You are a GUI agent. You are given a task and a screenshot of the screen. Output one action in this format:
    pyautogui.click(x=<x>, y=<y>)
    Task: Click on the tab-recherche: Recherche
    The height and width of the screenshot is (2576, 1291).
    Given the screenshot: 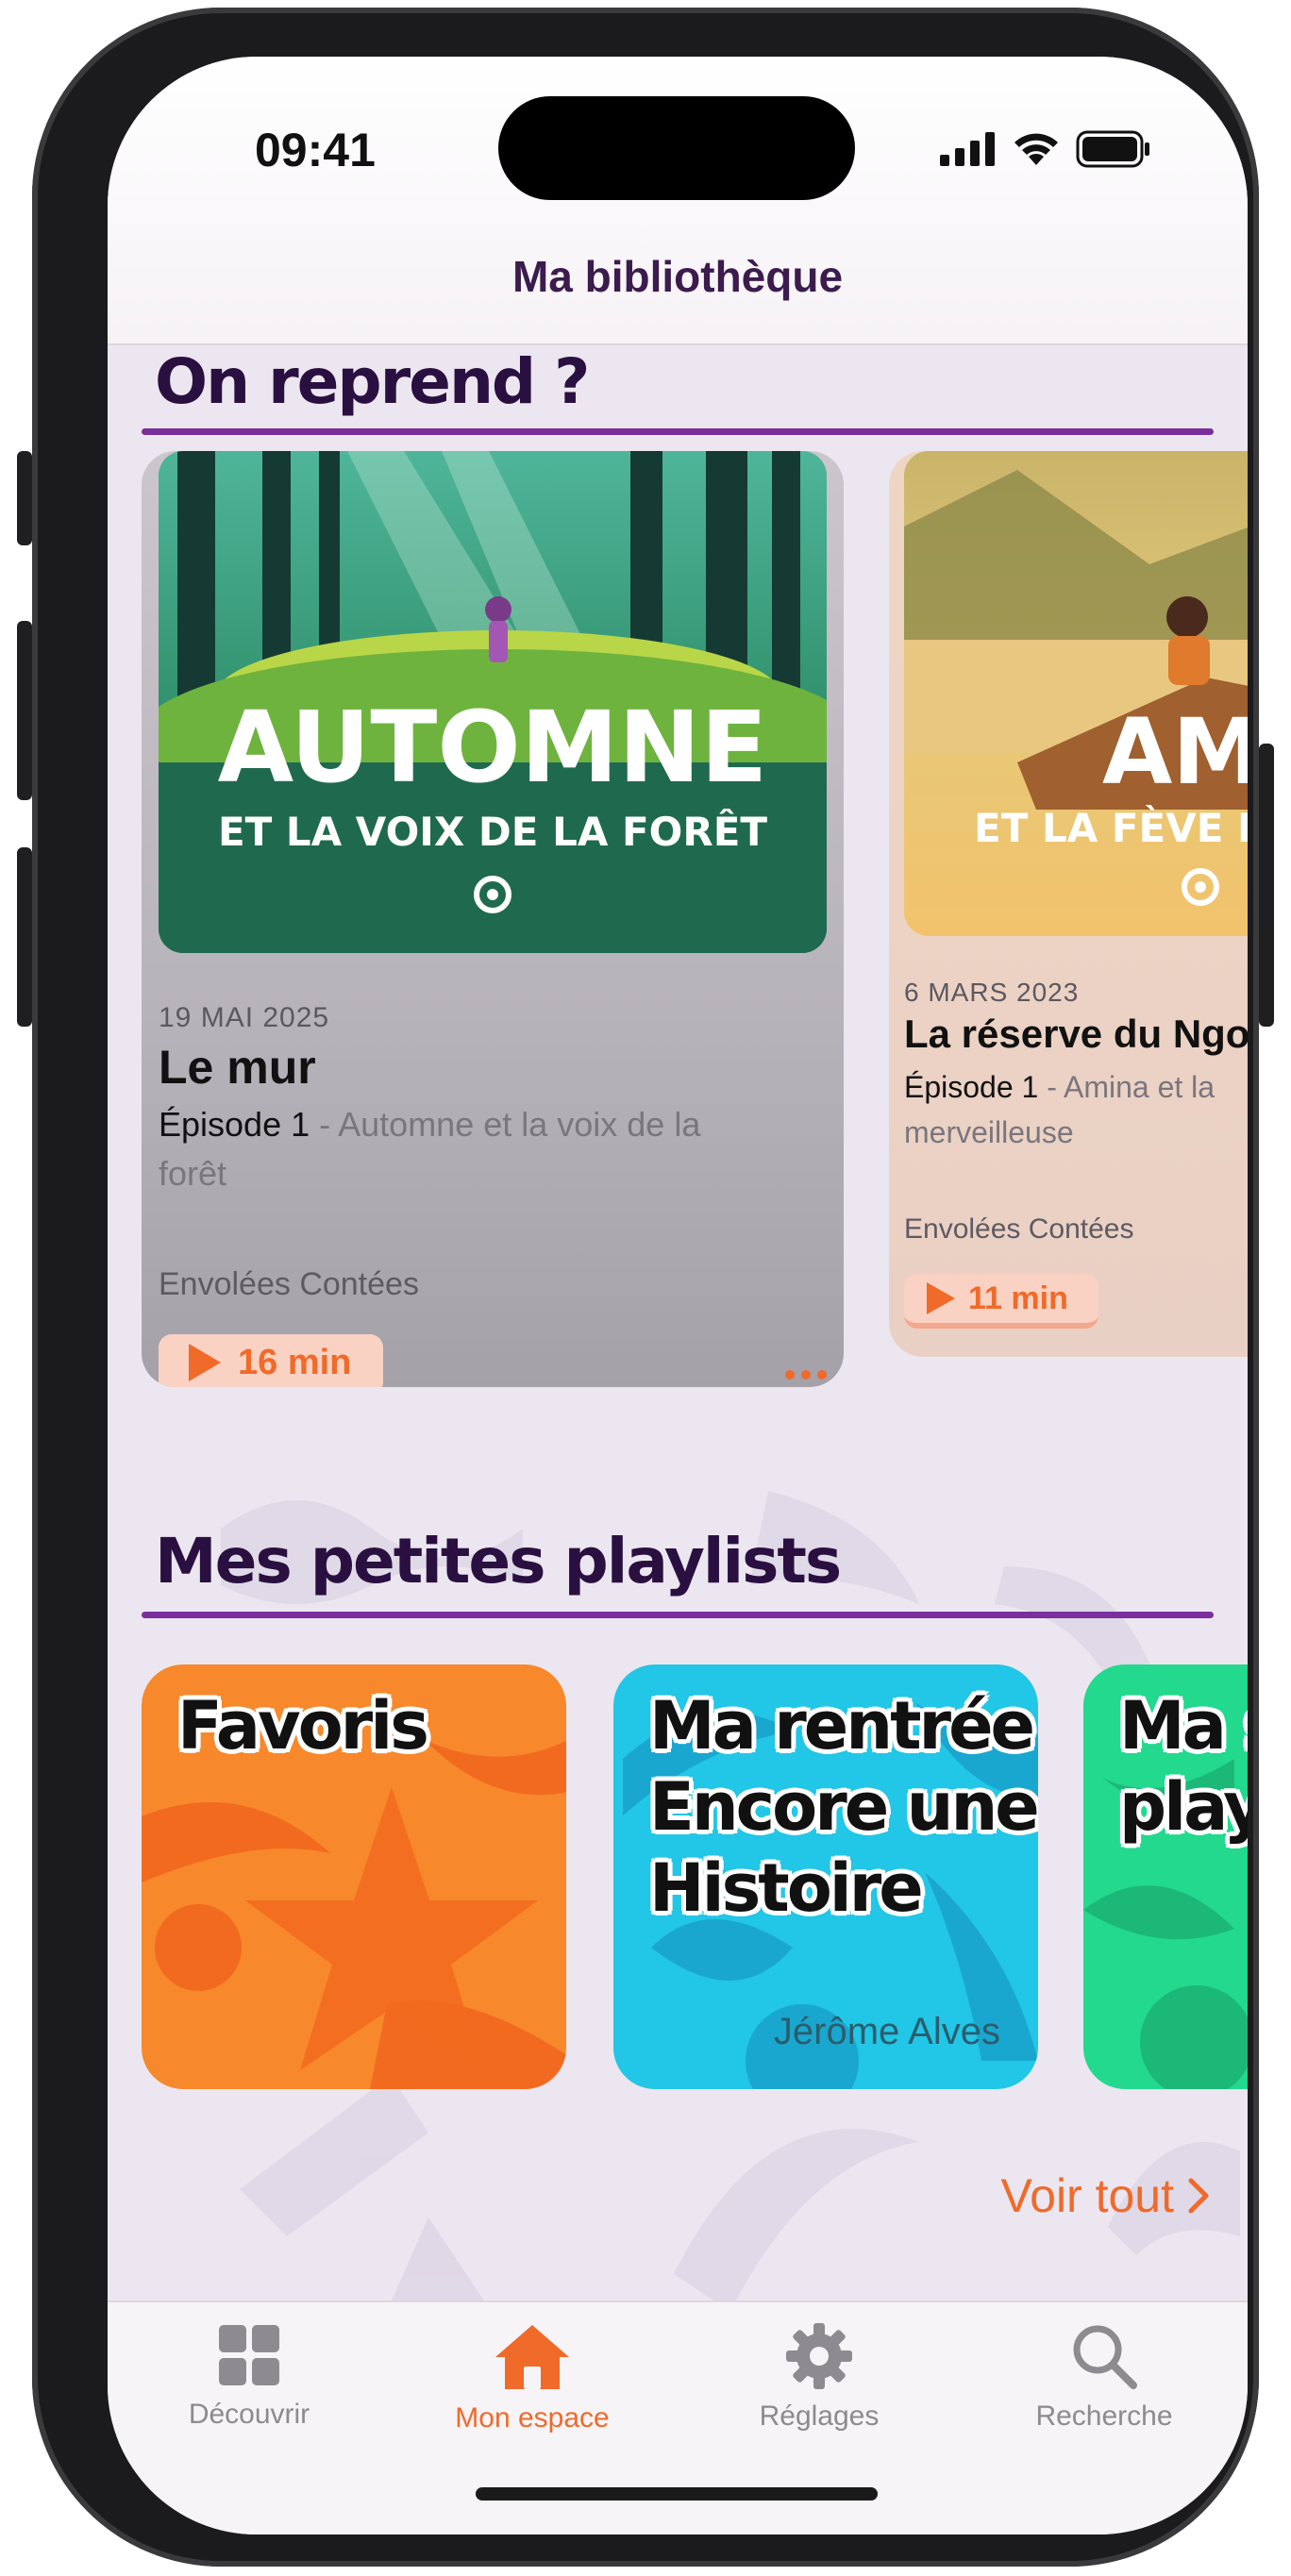 What is the action you would take?
    pyautogui.click(x=1104, y=2377)
    